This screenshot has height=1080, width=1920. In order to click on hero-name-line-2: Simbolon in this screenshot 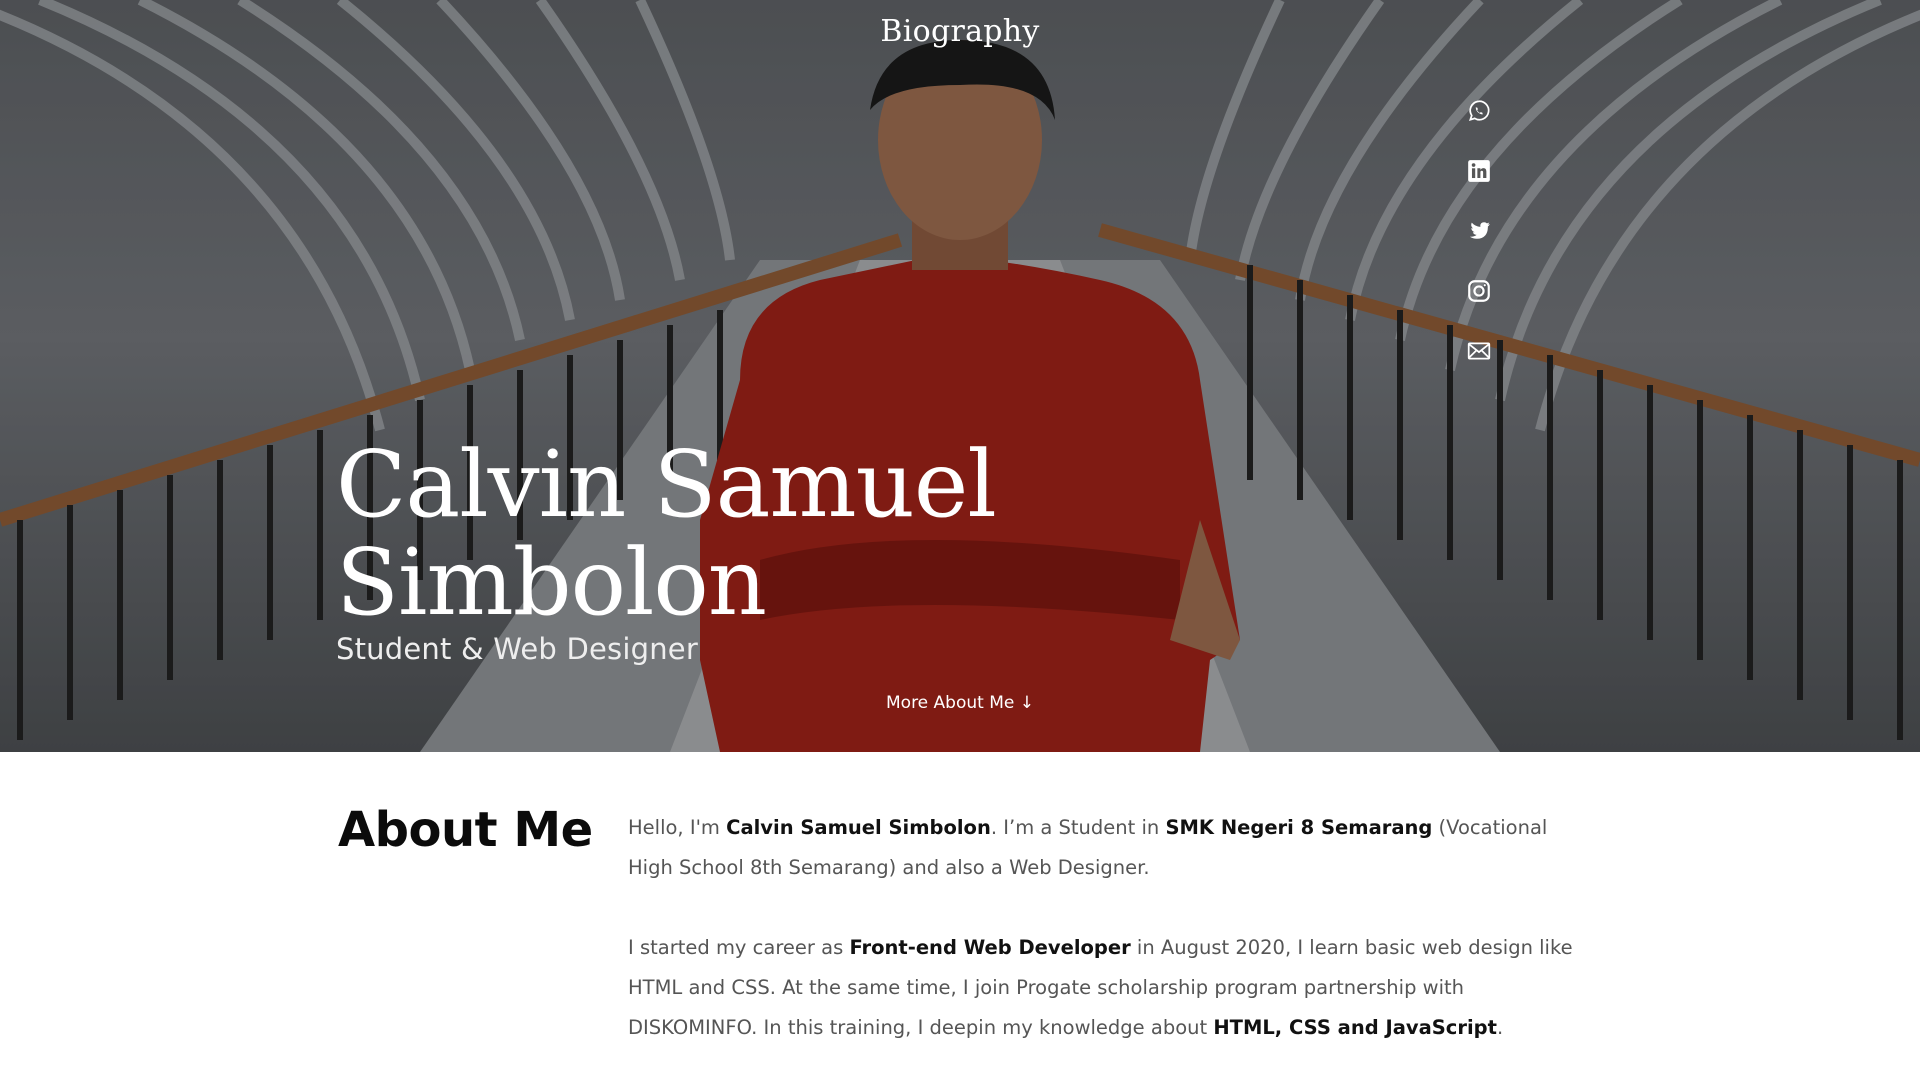, I will do `click(551, 582)`.